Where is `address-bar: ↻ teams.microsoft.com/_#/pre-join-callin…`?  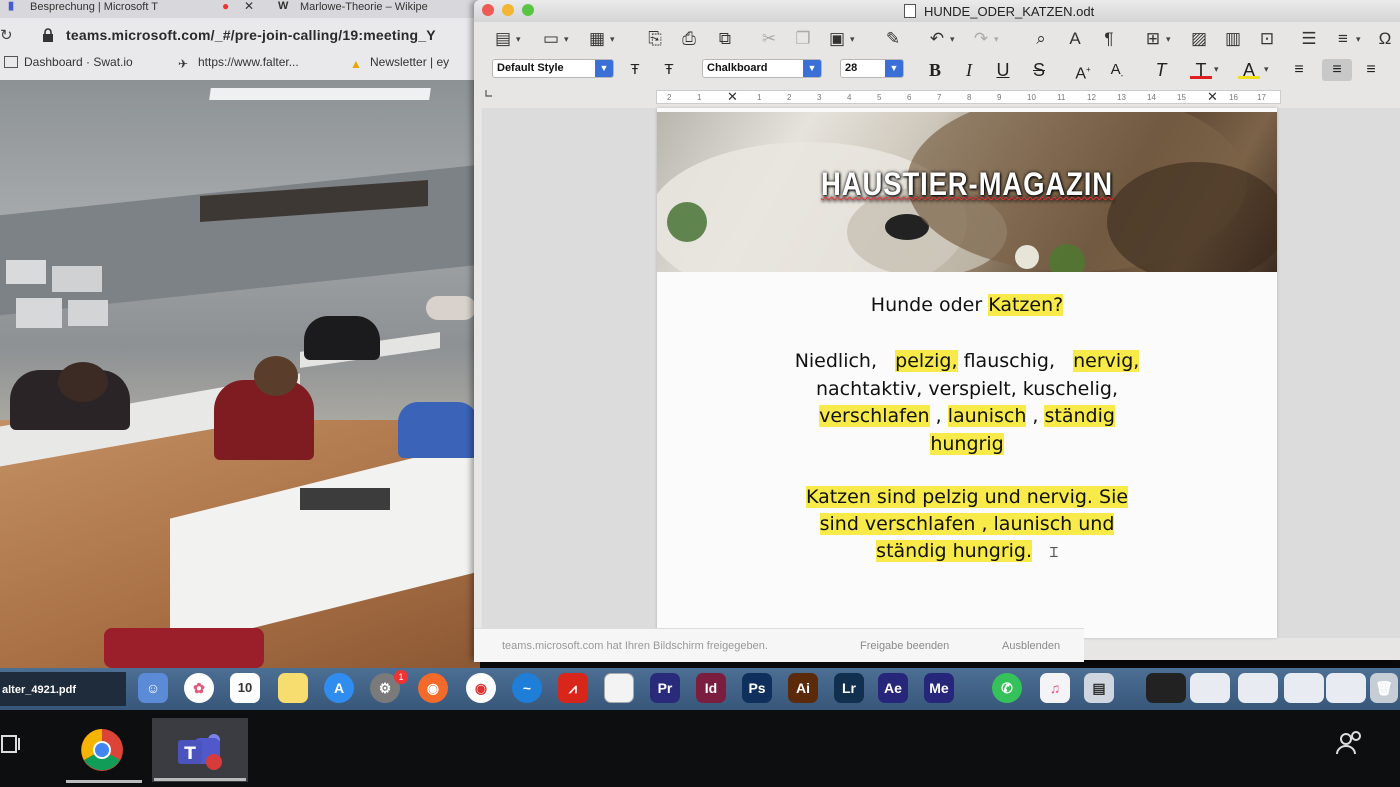
address-bar: ↻ teams.microsoft.com/_#/pre-join-callin… is located at coordinates (240, 35).